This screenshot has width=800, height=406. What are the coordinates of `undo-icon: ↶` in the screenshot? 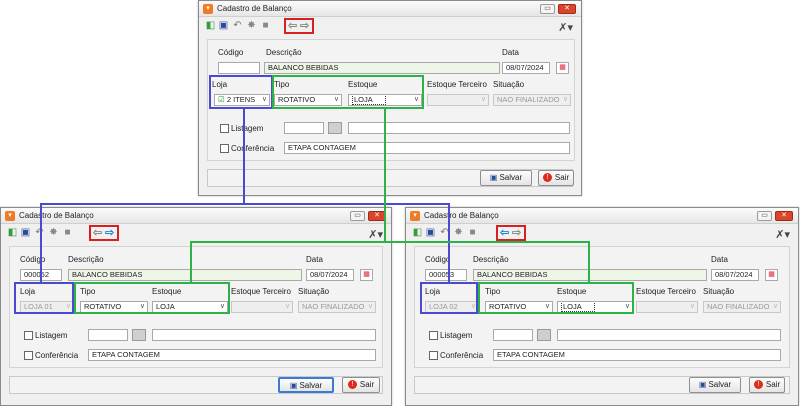 It's located at (237, 26).